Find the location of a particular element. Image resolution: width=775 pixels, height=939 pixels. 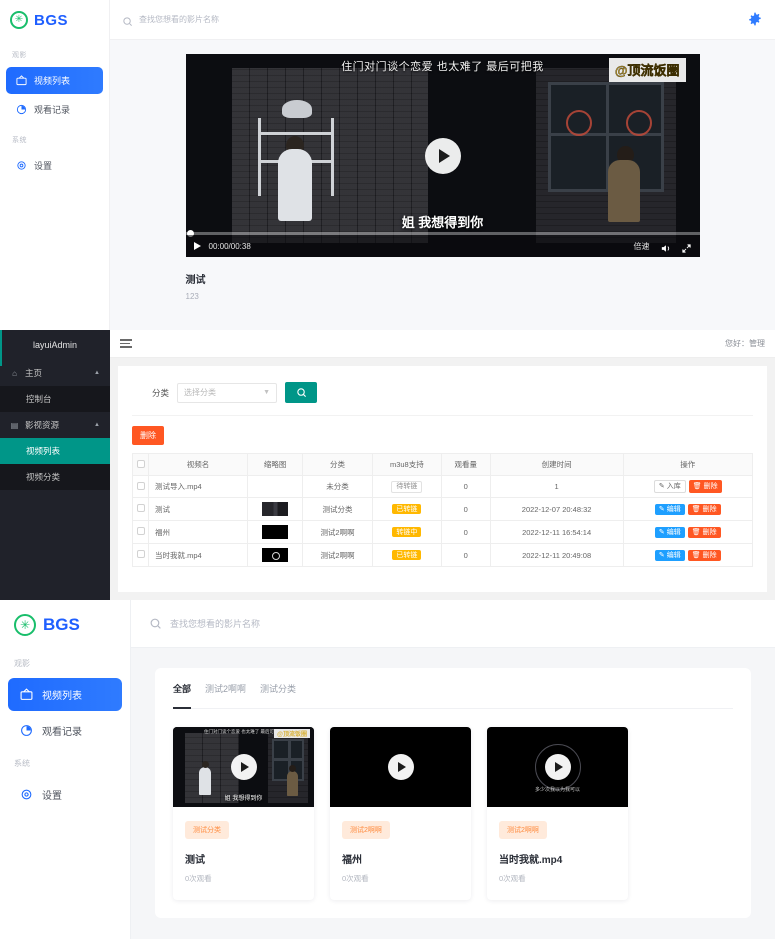

card-thumbnail: 多少次我以为我可以 is located at coordinates (557, 767).